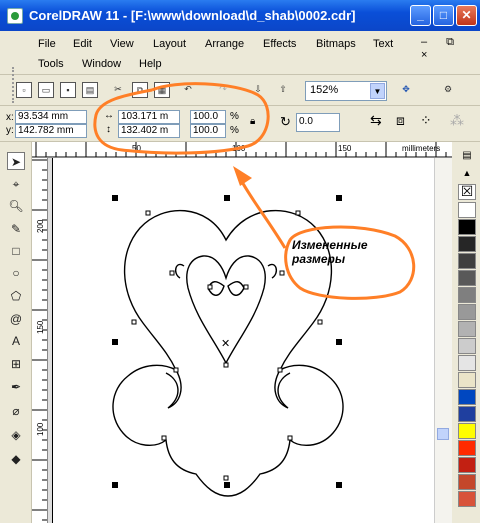 The height and width of the screenshot is (523, 480). Describe the element at coordinates (101, 64) in the screenshot. I see `menu-window: Window` at that location.